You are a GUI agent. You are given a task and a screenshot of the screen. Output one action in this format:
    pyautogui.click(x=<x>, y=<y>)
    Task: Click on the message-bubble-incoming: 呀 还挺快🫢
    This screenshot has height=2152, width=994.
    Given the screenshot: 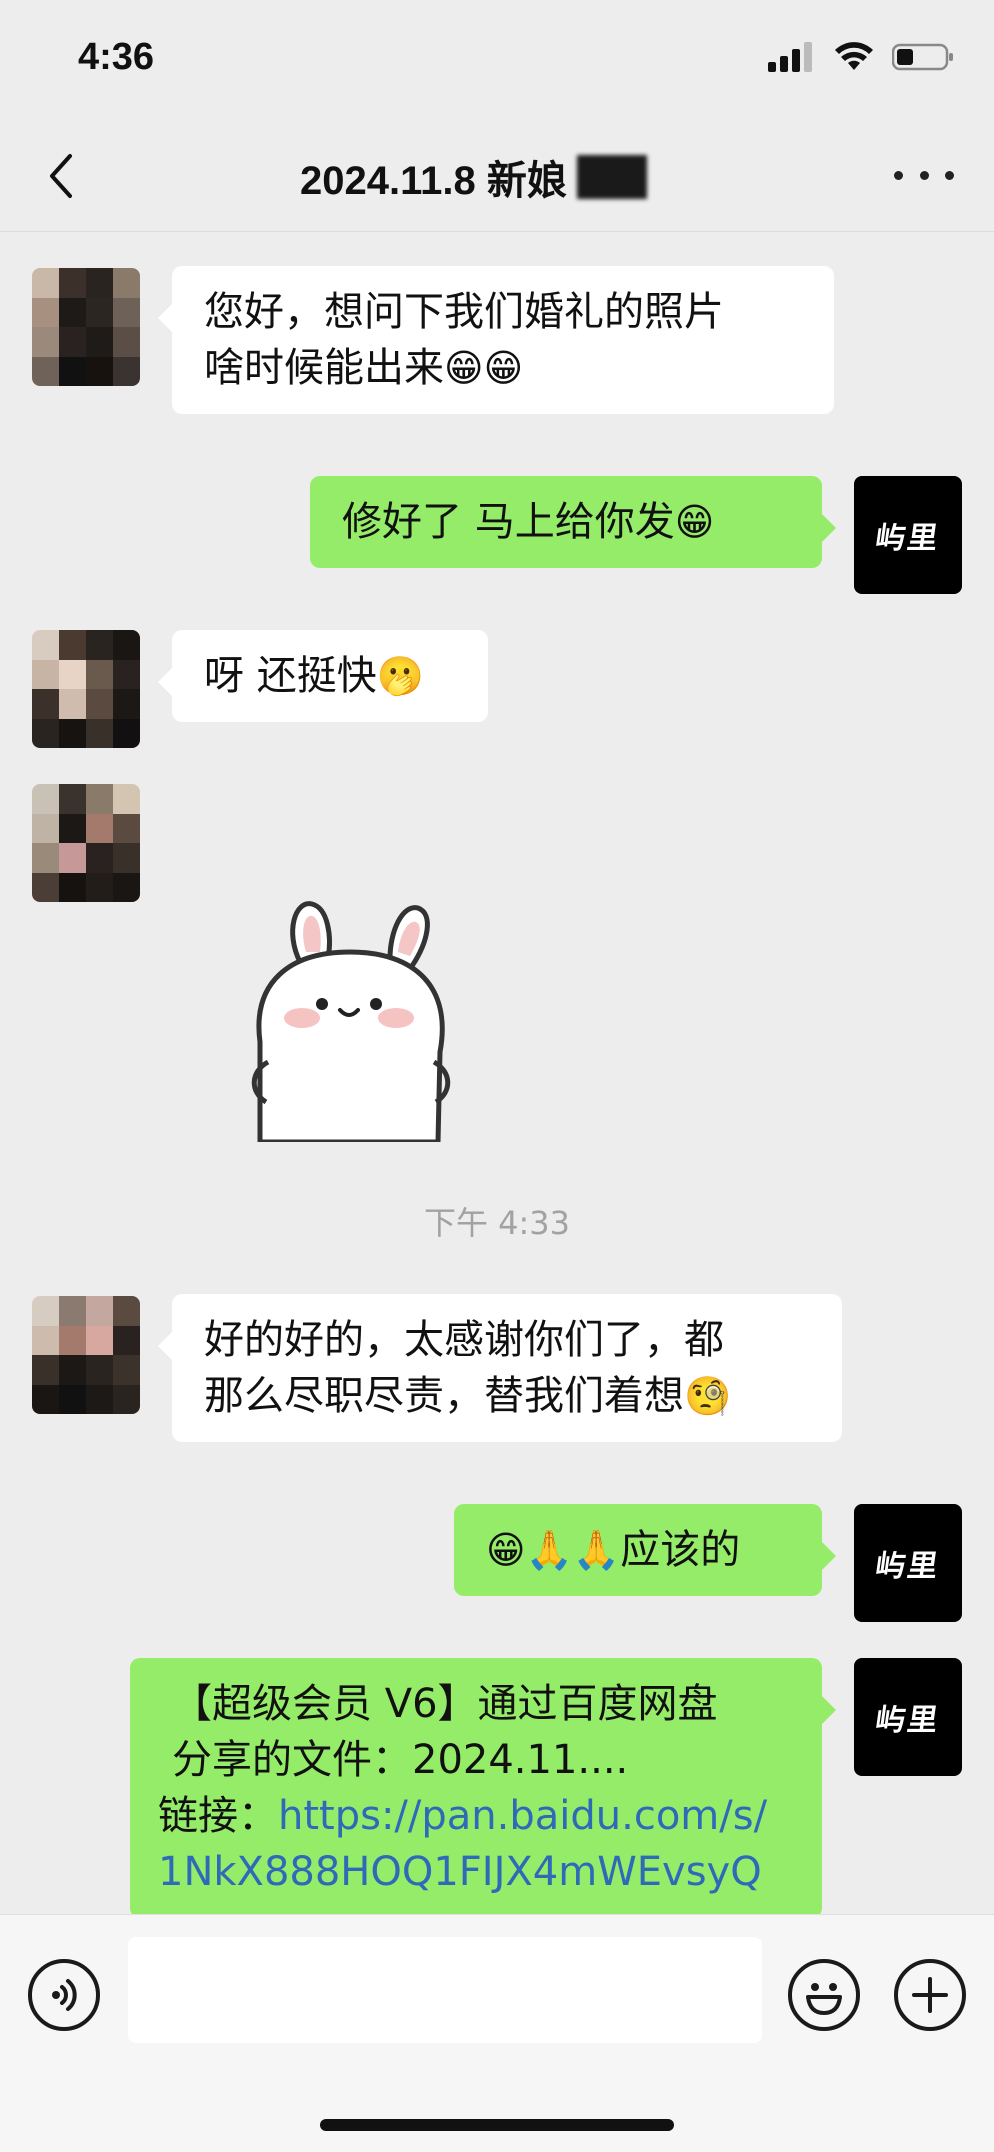 What is the action you would take?
    pyautogui.click(x=323, y=676)
    